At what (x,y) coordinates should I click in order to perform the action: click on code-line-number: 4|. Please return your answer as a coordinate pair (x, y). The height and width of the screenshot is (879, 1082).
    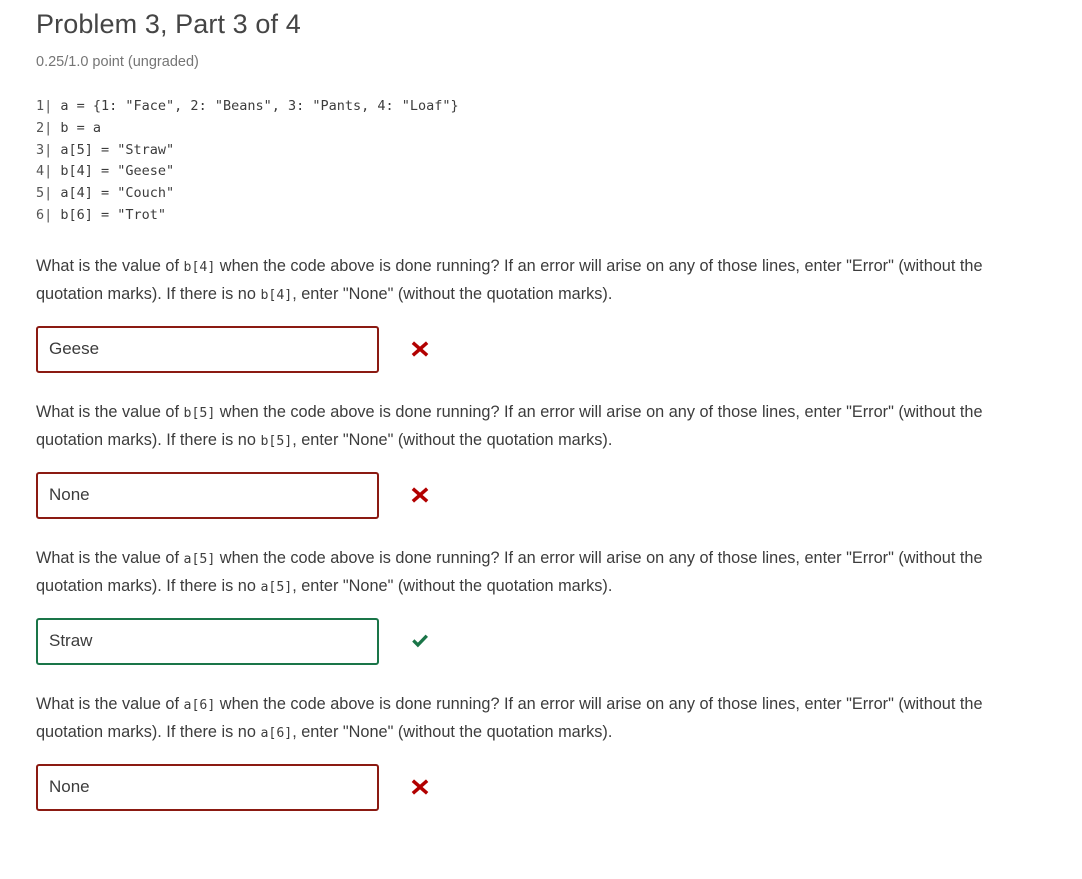
    Looking at the image, I should click on (44, 171).